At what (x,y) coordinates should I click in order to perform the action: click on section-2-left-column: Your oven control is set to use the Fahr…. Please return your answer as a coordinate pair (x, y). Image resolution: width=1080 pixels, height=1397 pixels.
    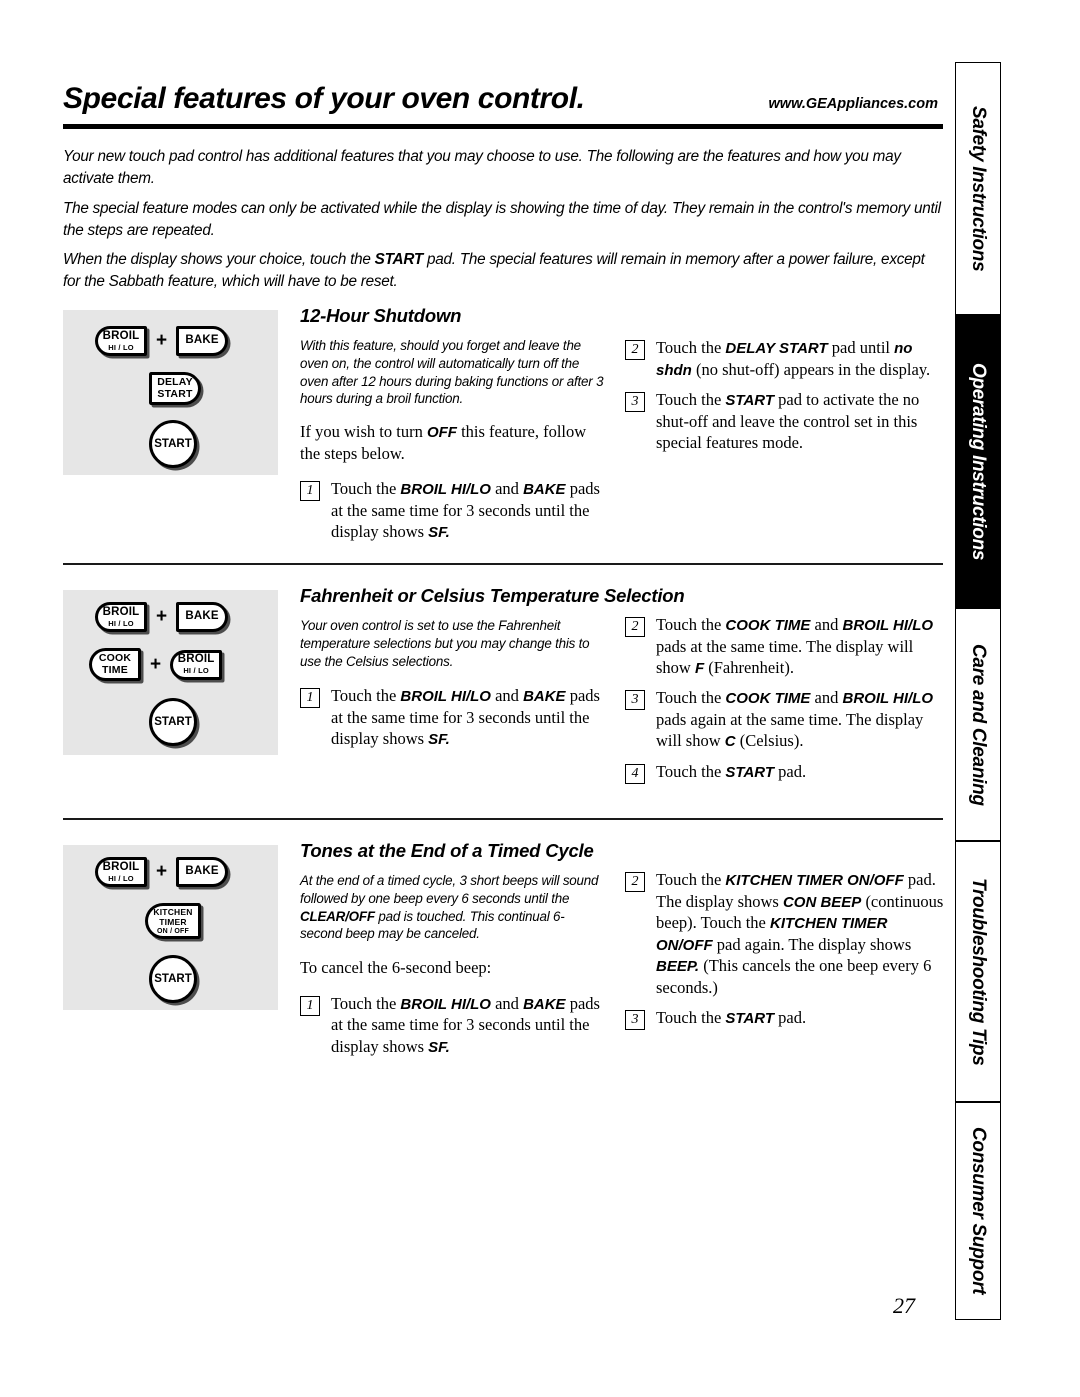
    Looking at the image, I should click on (452, 688).